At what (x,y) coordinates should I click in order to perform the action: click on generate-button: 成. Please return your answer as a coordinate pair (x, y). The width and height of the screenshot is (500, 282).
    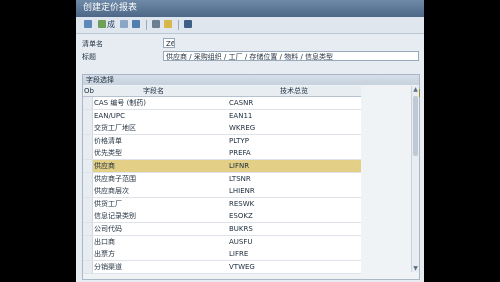
    Looking at the image, I should click on (106, 25).